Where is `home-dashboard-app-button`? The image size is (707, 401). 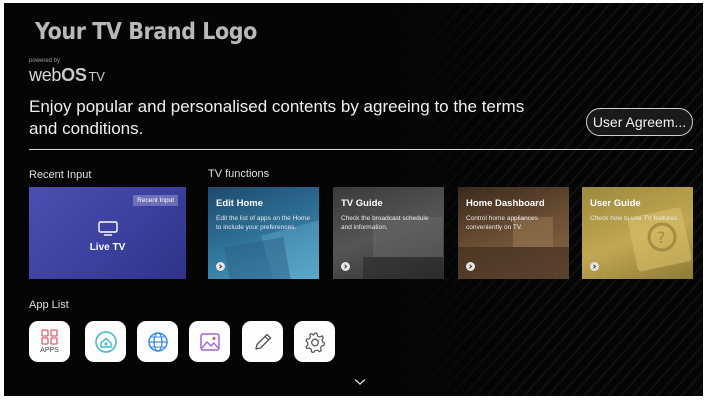 home-dashboard-app-button is located at coordinates (105, 341).